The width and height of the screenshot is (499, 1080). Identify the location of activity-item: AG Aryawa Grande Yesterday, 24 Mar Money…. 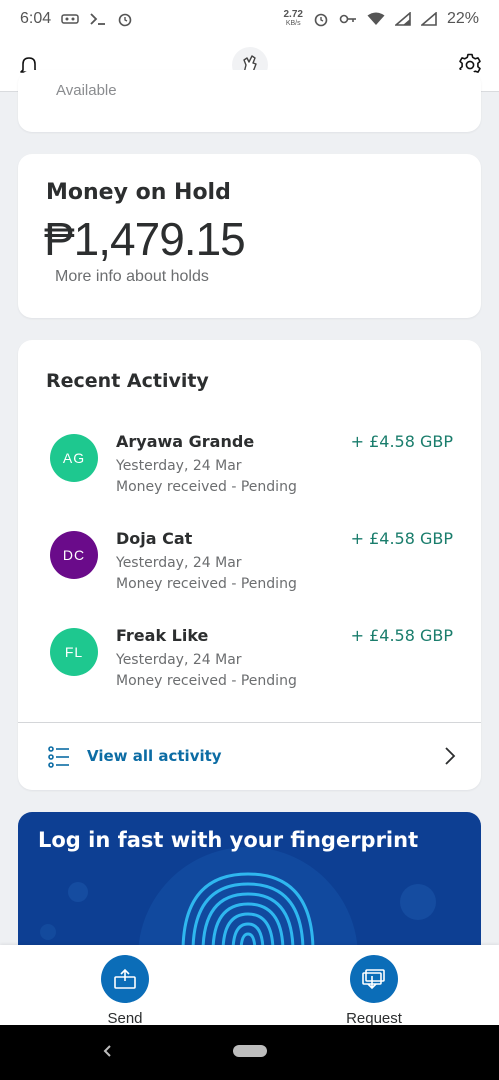
(249, 472).